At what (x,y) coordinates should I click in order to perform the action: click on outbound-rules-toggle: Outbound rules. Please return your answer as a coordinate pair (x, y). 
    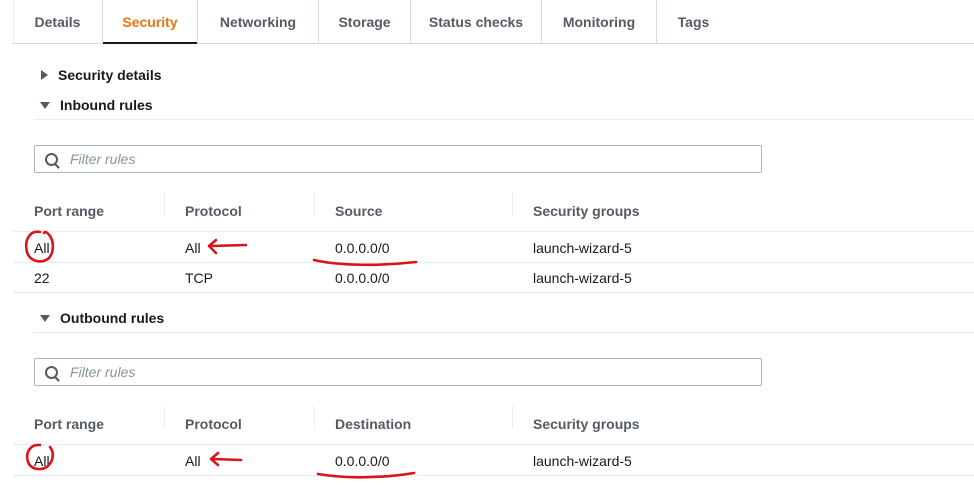
    Looking at the image, I should click on (102, 318).